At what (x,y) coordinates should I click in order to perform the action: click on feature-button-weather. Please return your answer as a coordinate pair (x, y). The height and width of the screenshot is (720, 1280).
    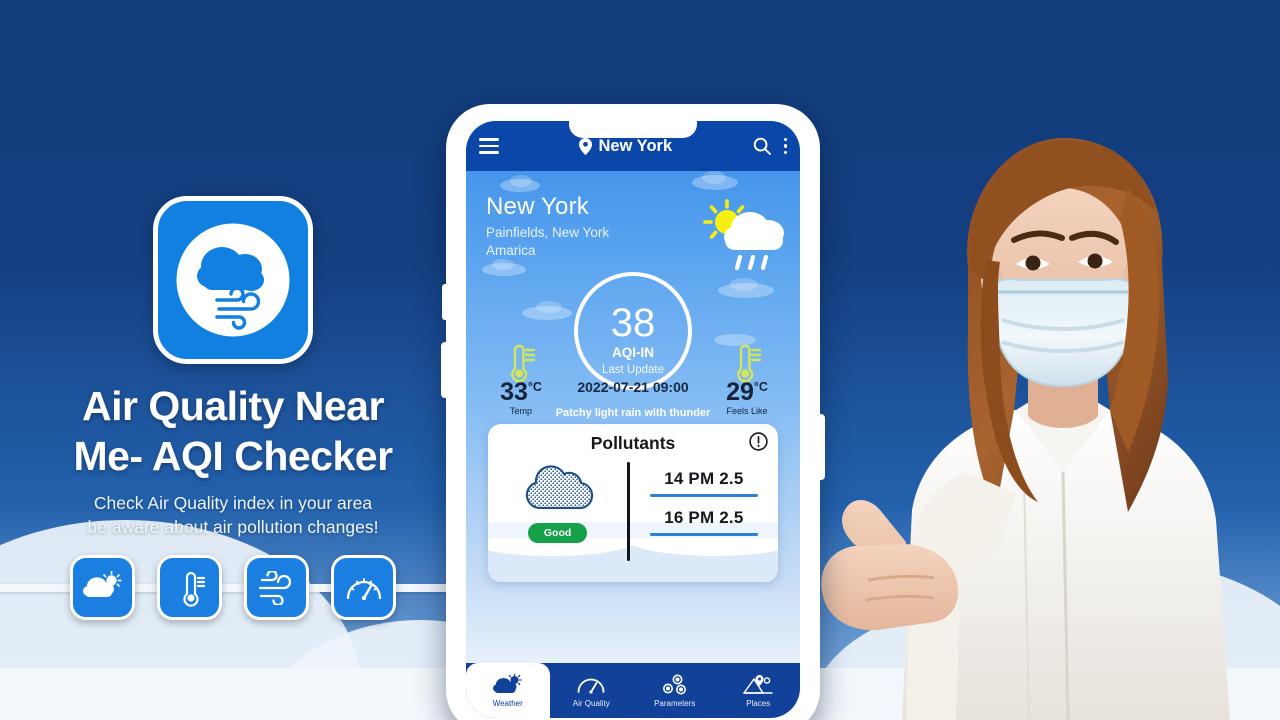
    Looking at the image, I should click on (102, 587).